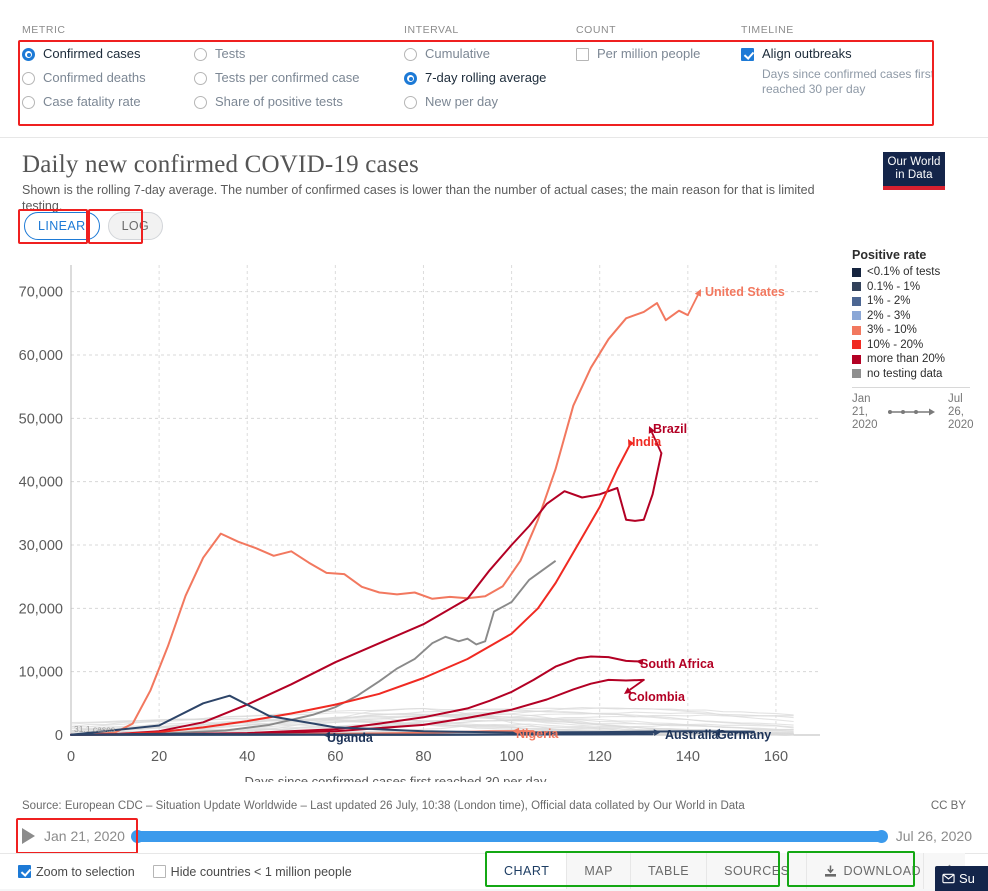 This screenshot has height=891, width=988. Describe the element at coordinates (261, 871) in the screenshot. I see `checkbox-label: Hide countries < 1 million people` at that location.